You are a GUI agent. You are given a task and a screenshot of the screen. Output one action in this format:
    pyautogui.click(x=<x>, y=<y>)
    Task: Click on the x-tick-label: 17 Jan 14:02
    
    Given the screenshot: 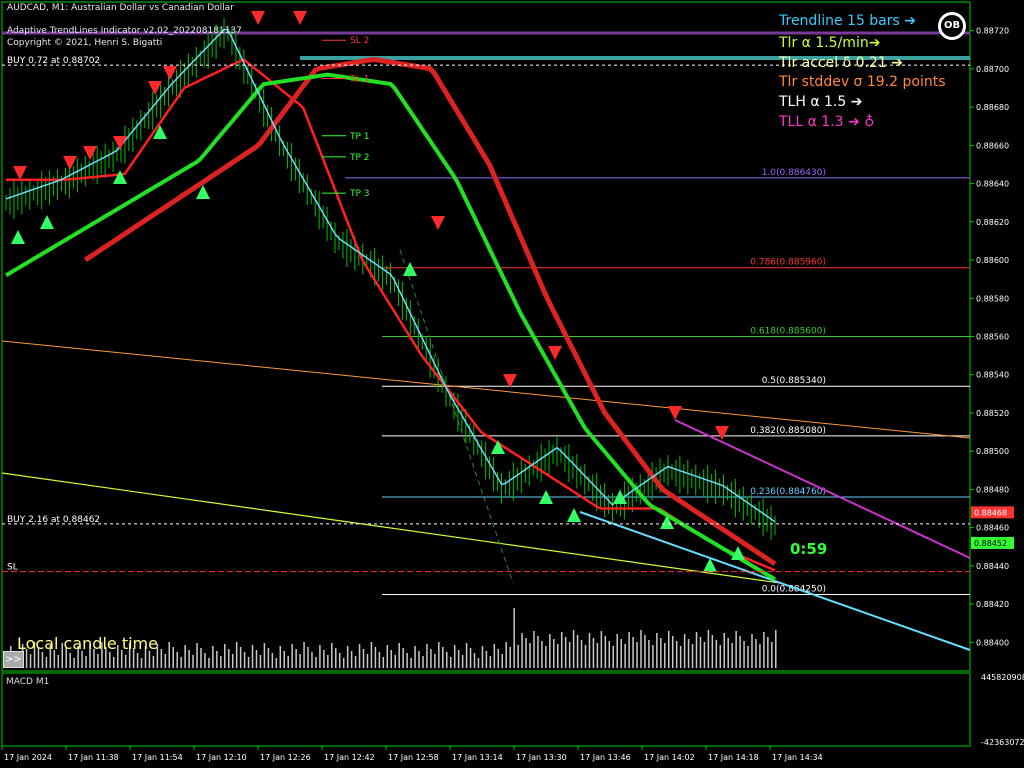 What is the action you would take?
    pyautogui.click(x=669, y=757)
    